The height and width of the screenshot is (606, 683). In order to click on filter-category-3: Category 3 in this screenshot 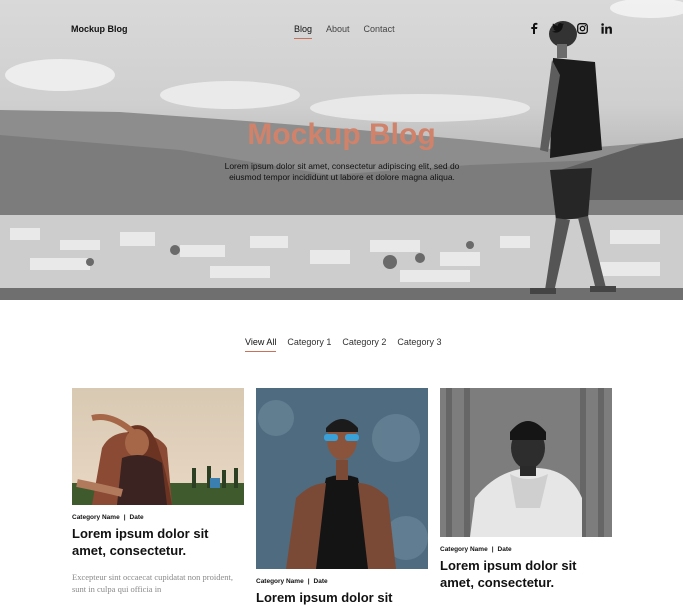, I will do `click(419, 344)`.